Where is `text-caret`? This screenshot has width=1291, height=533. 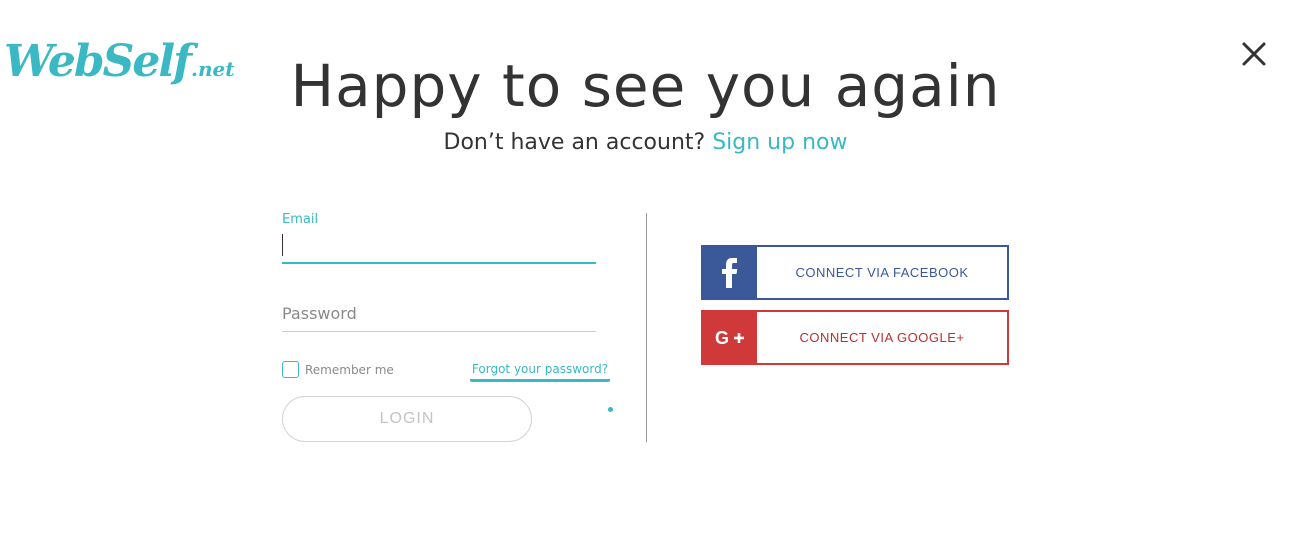 text-caret is located at coordinates (282, 245).